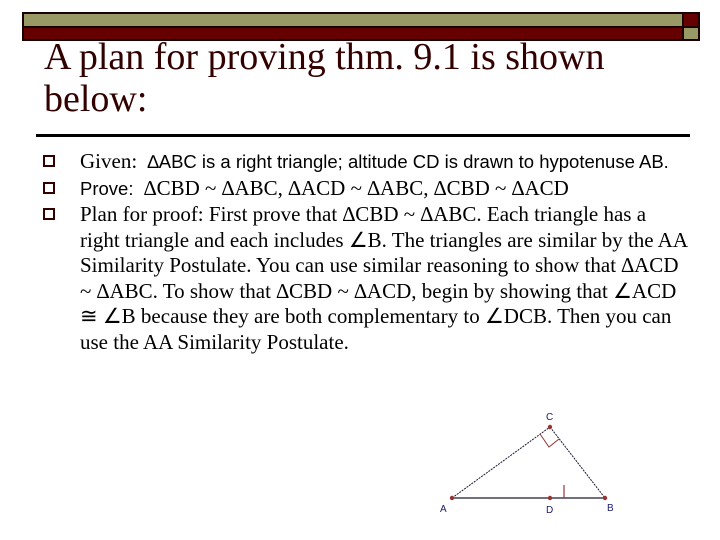  I want to click on side-ac, so click(501, 462).